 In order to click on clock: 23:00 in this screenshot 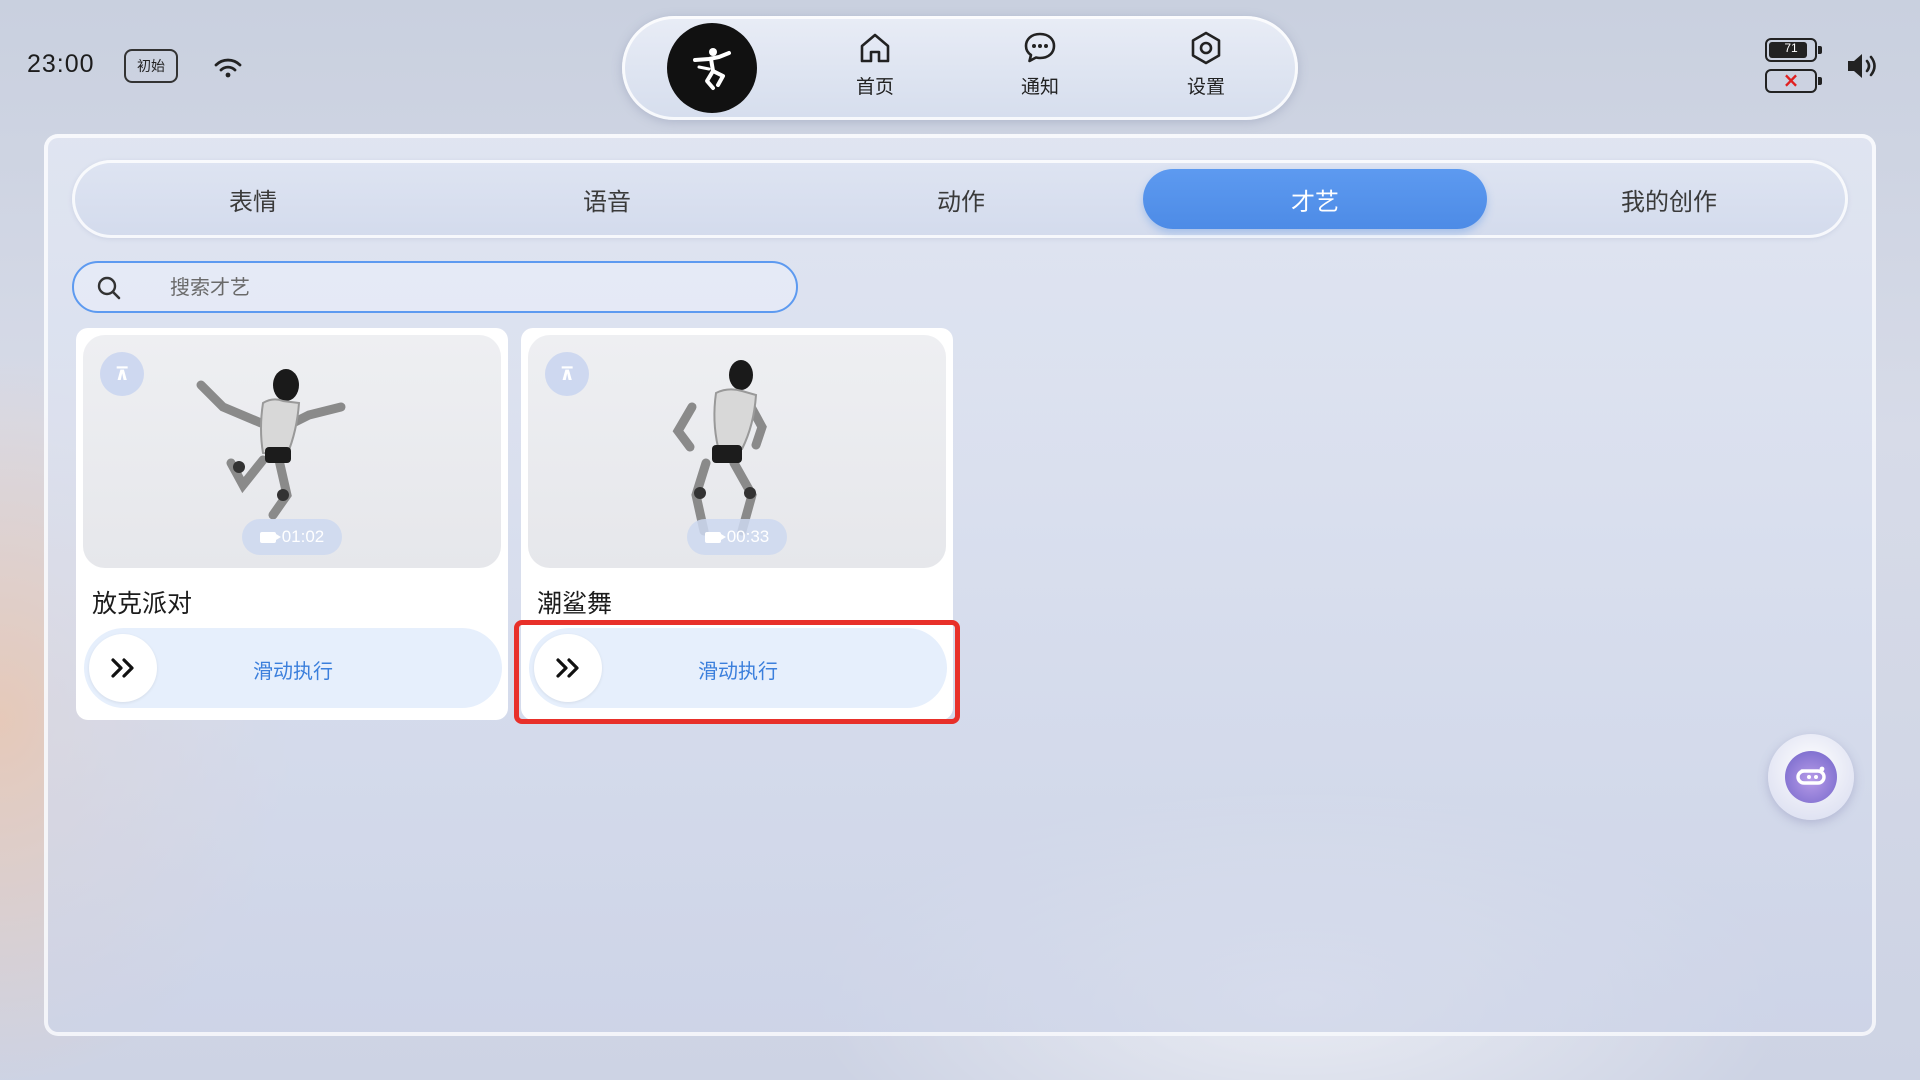, I will do `click(61, 64)`.